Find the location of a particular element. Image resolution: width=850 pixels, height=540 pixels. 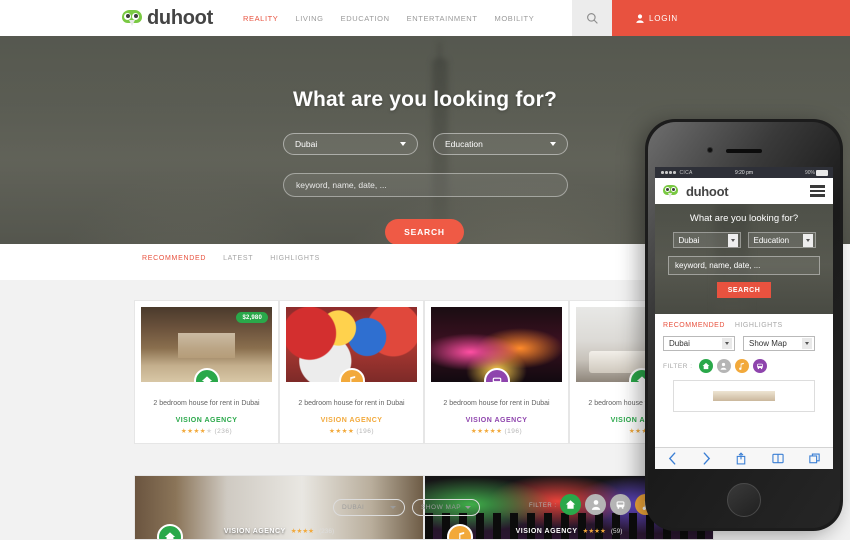

card-image: $2,980 is located at coordinates (206, 344).